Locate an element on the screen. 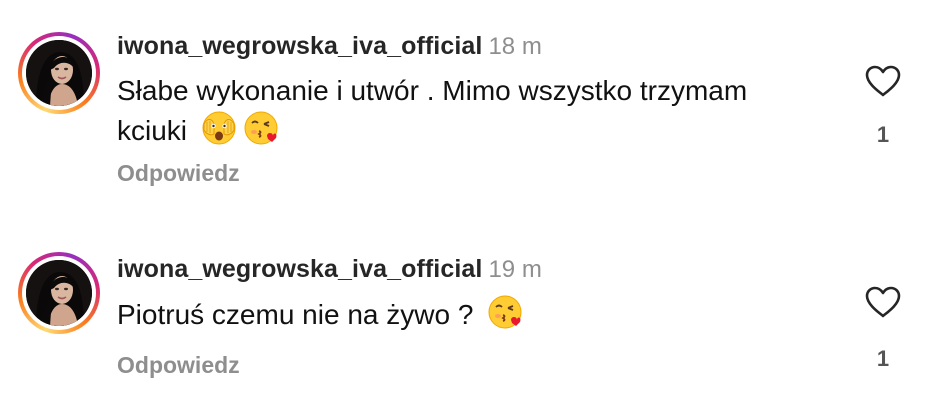 Image resolution: width=945 pixels, height=402 pixels. comment-header: iwona_wegrowska_iva_official 18 m is located at coordinates (329, 46).